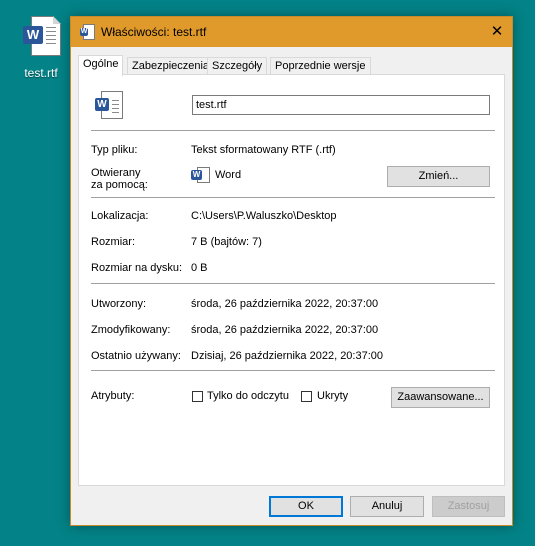  What do you see at coordinates (137, 268) in the screenshot?
I see `size-on-disk-label: Rozmiar na dysku:` at bounding box center [137, 268].